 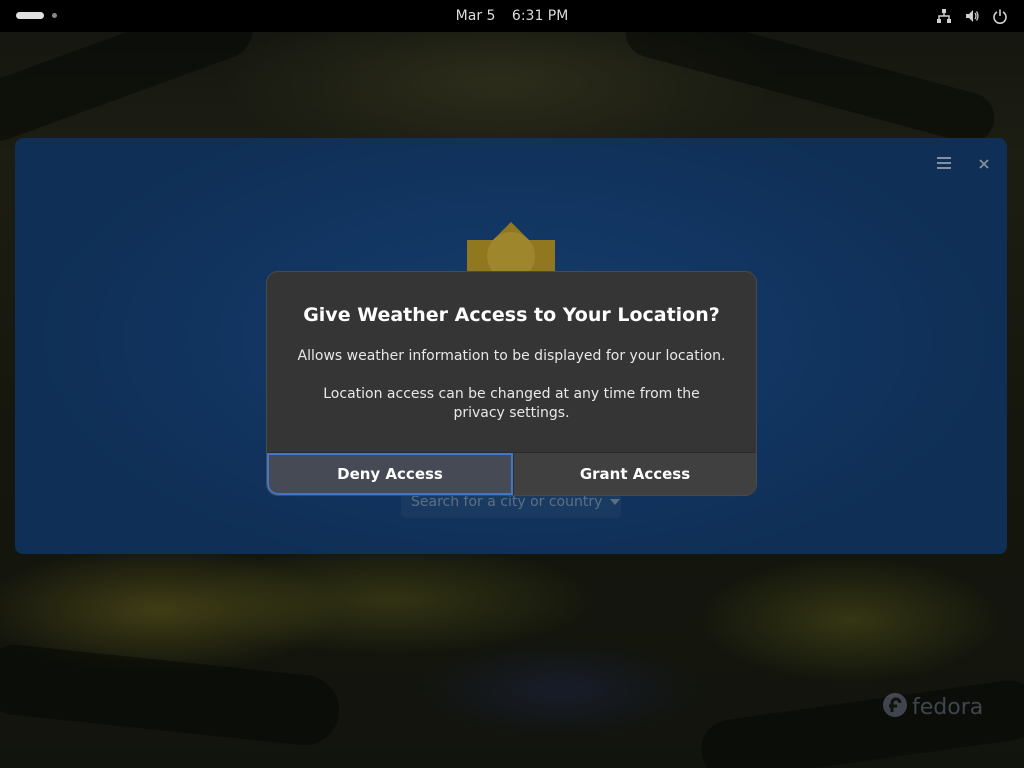 I want to click on deny-access-button: Deny Access, so click(x=390, y=474).